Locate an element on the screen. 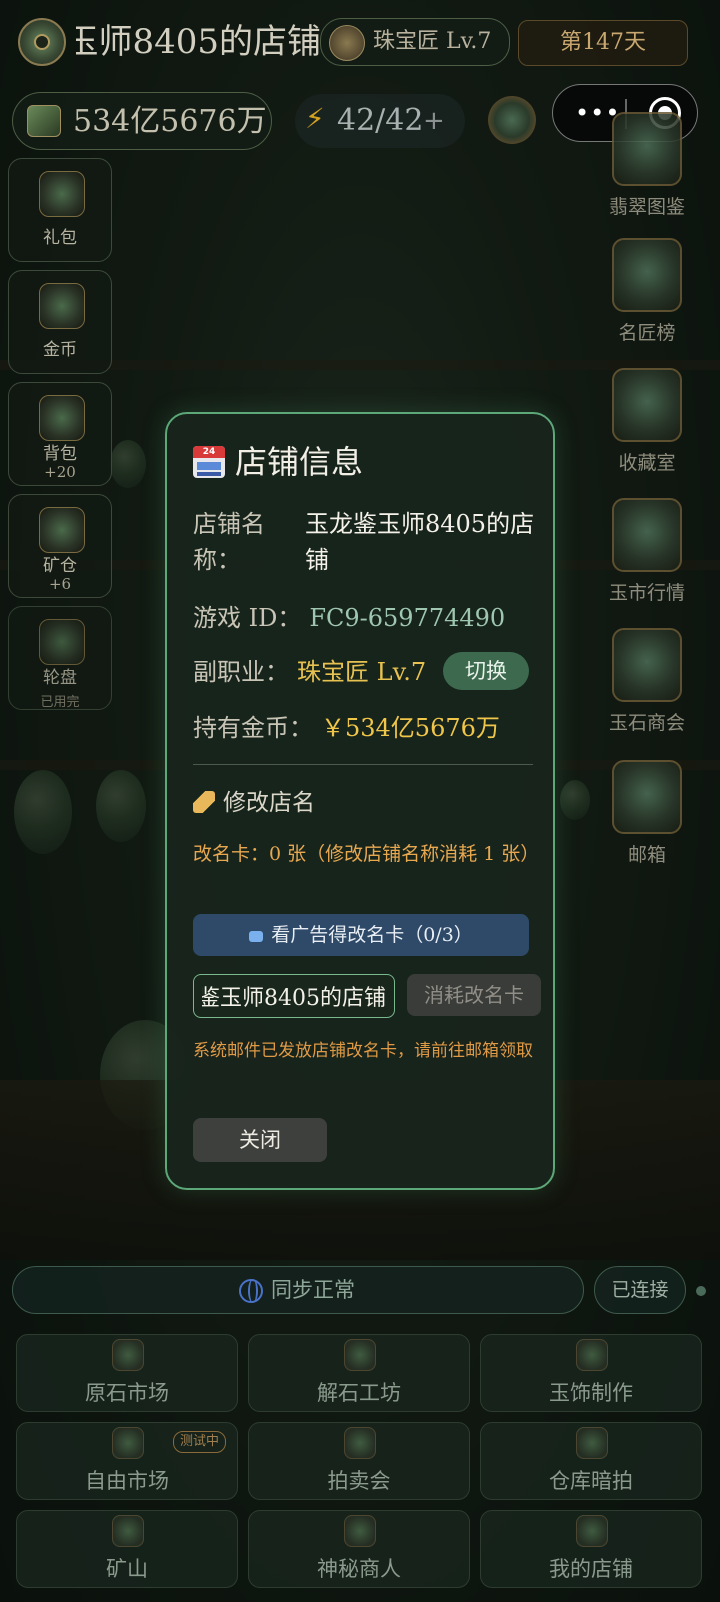 This screenshot has height=1602, width=720. catalog-book-icon is located at coordinates (647, 149).